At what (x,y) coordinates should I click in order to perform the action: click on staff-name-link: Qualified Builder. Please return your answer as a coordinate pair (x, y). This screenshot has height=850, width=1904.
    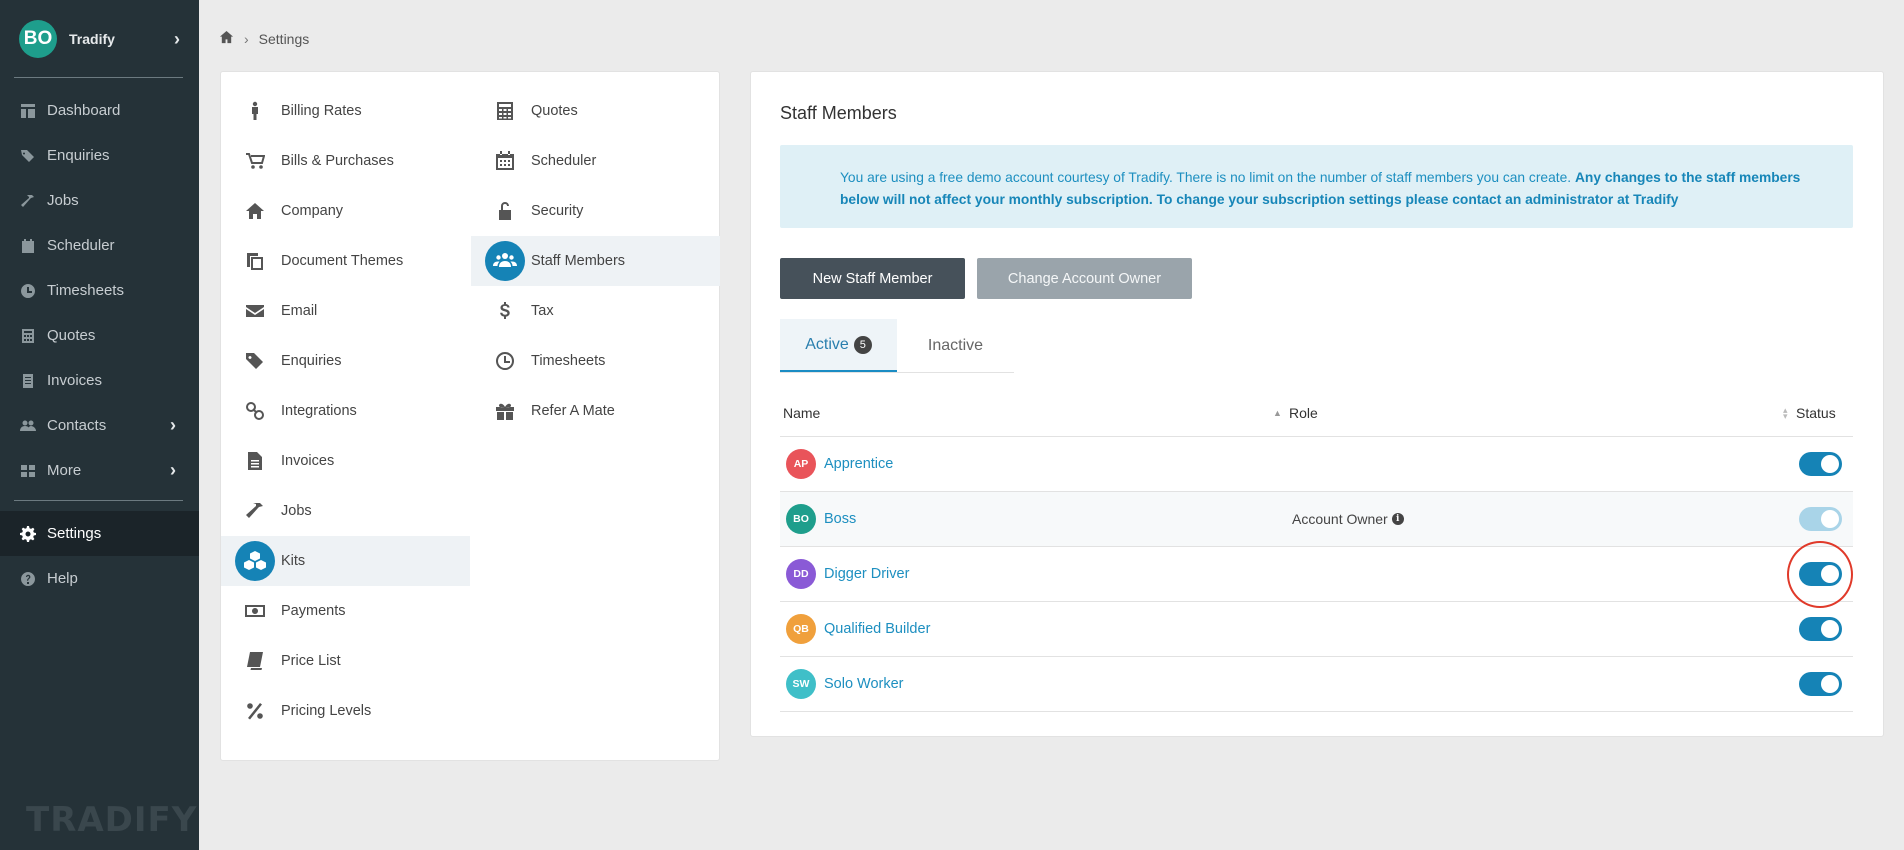
    Looking at the image, I should click on (877, 629).